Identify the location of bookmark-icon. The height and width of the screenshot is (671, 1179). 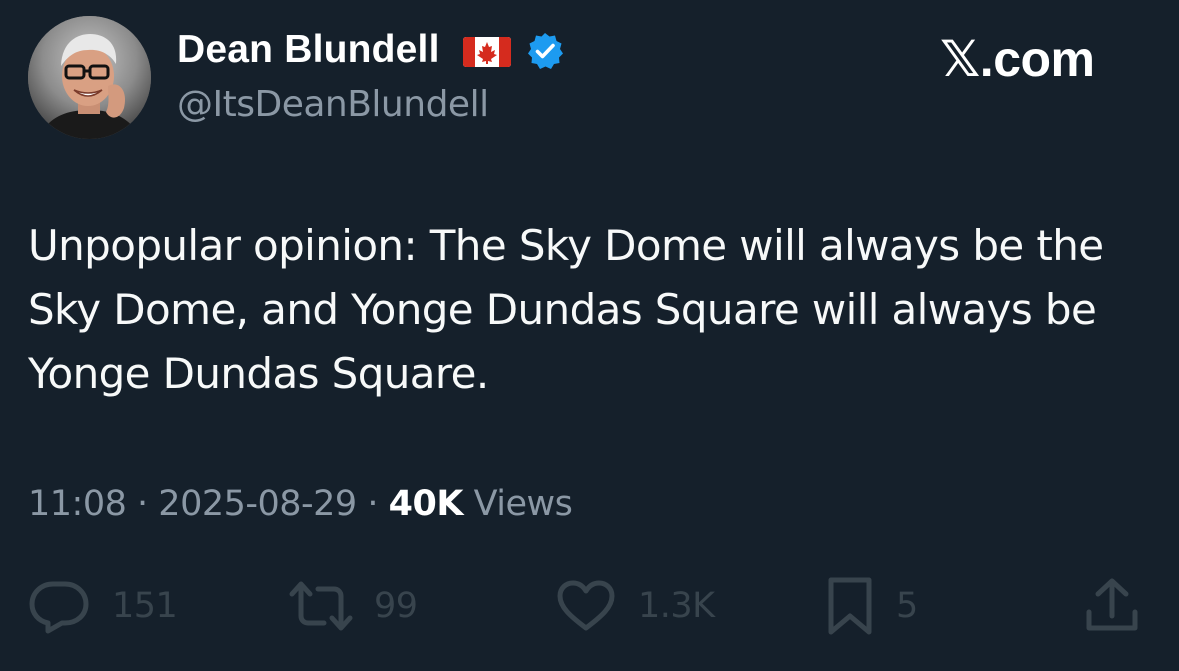
(850, 606).